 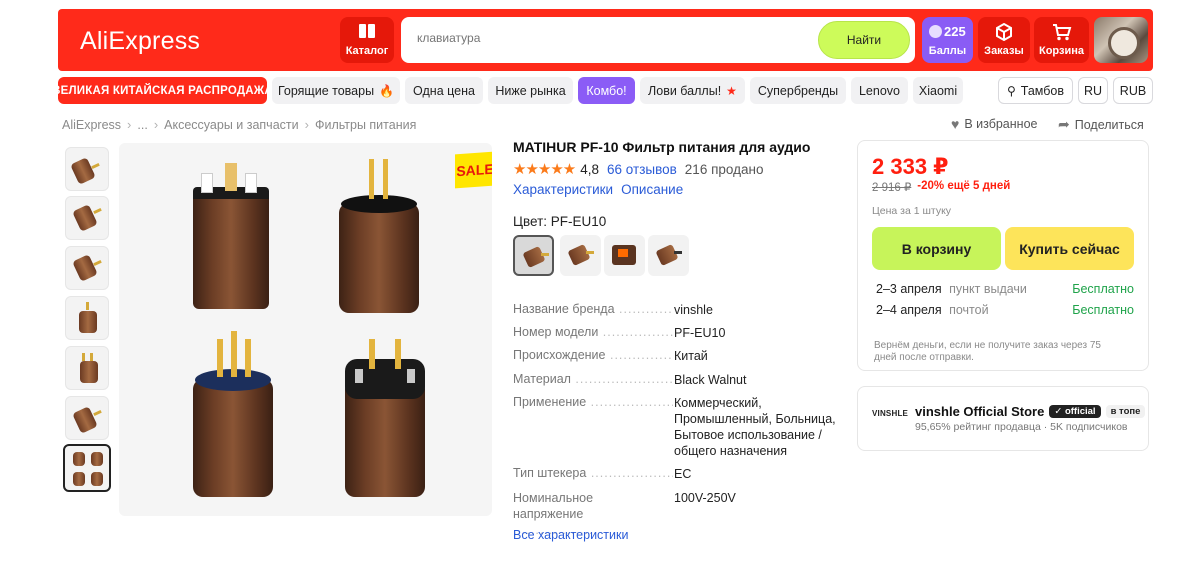 I want to click on chip-xiaomi: Xiaomi, so click(x=938, y=90).